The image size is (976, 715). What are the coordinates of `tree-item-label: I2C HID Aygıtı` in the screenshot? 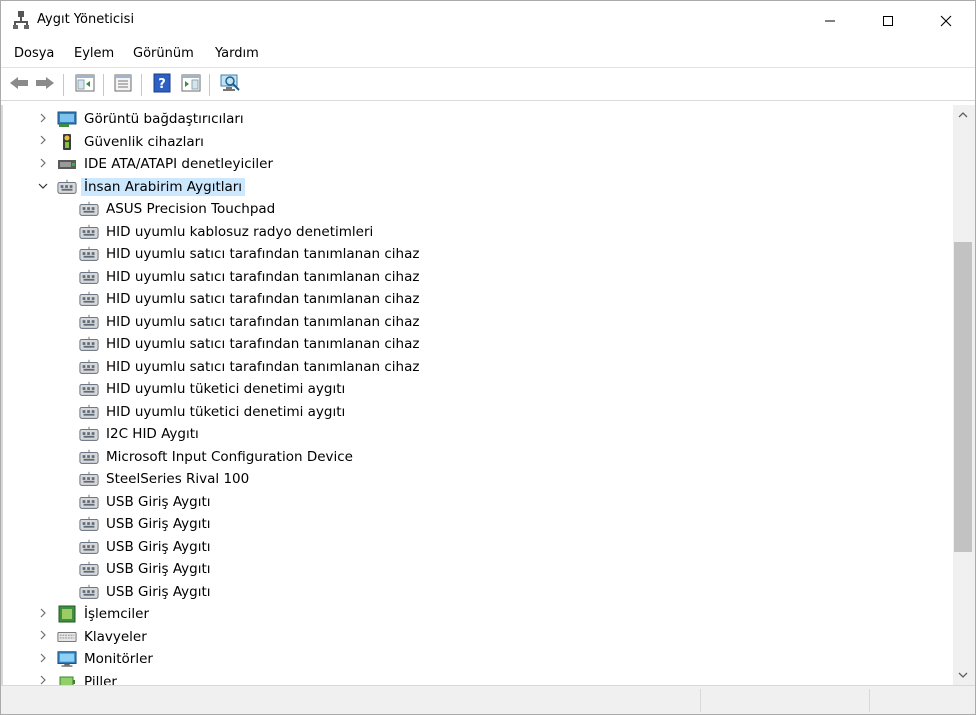 It's located at (152, 434).